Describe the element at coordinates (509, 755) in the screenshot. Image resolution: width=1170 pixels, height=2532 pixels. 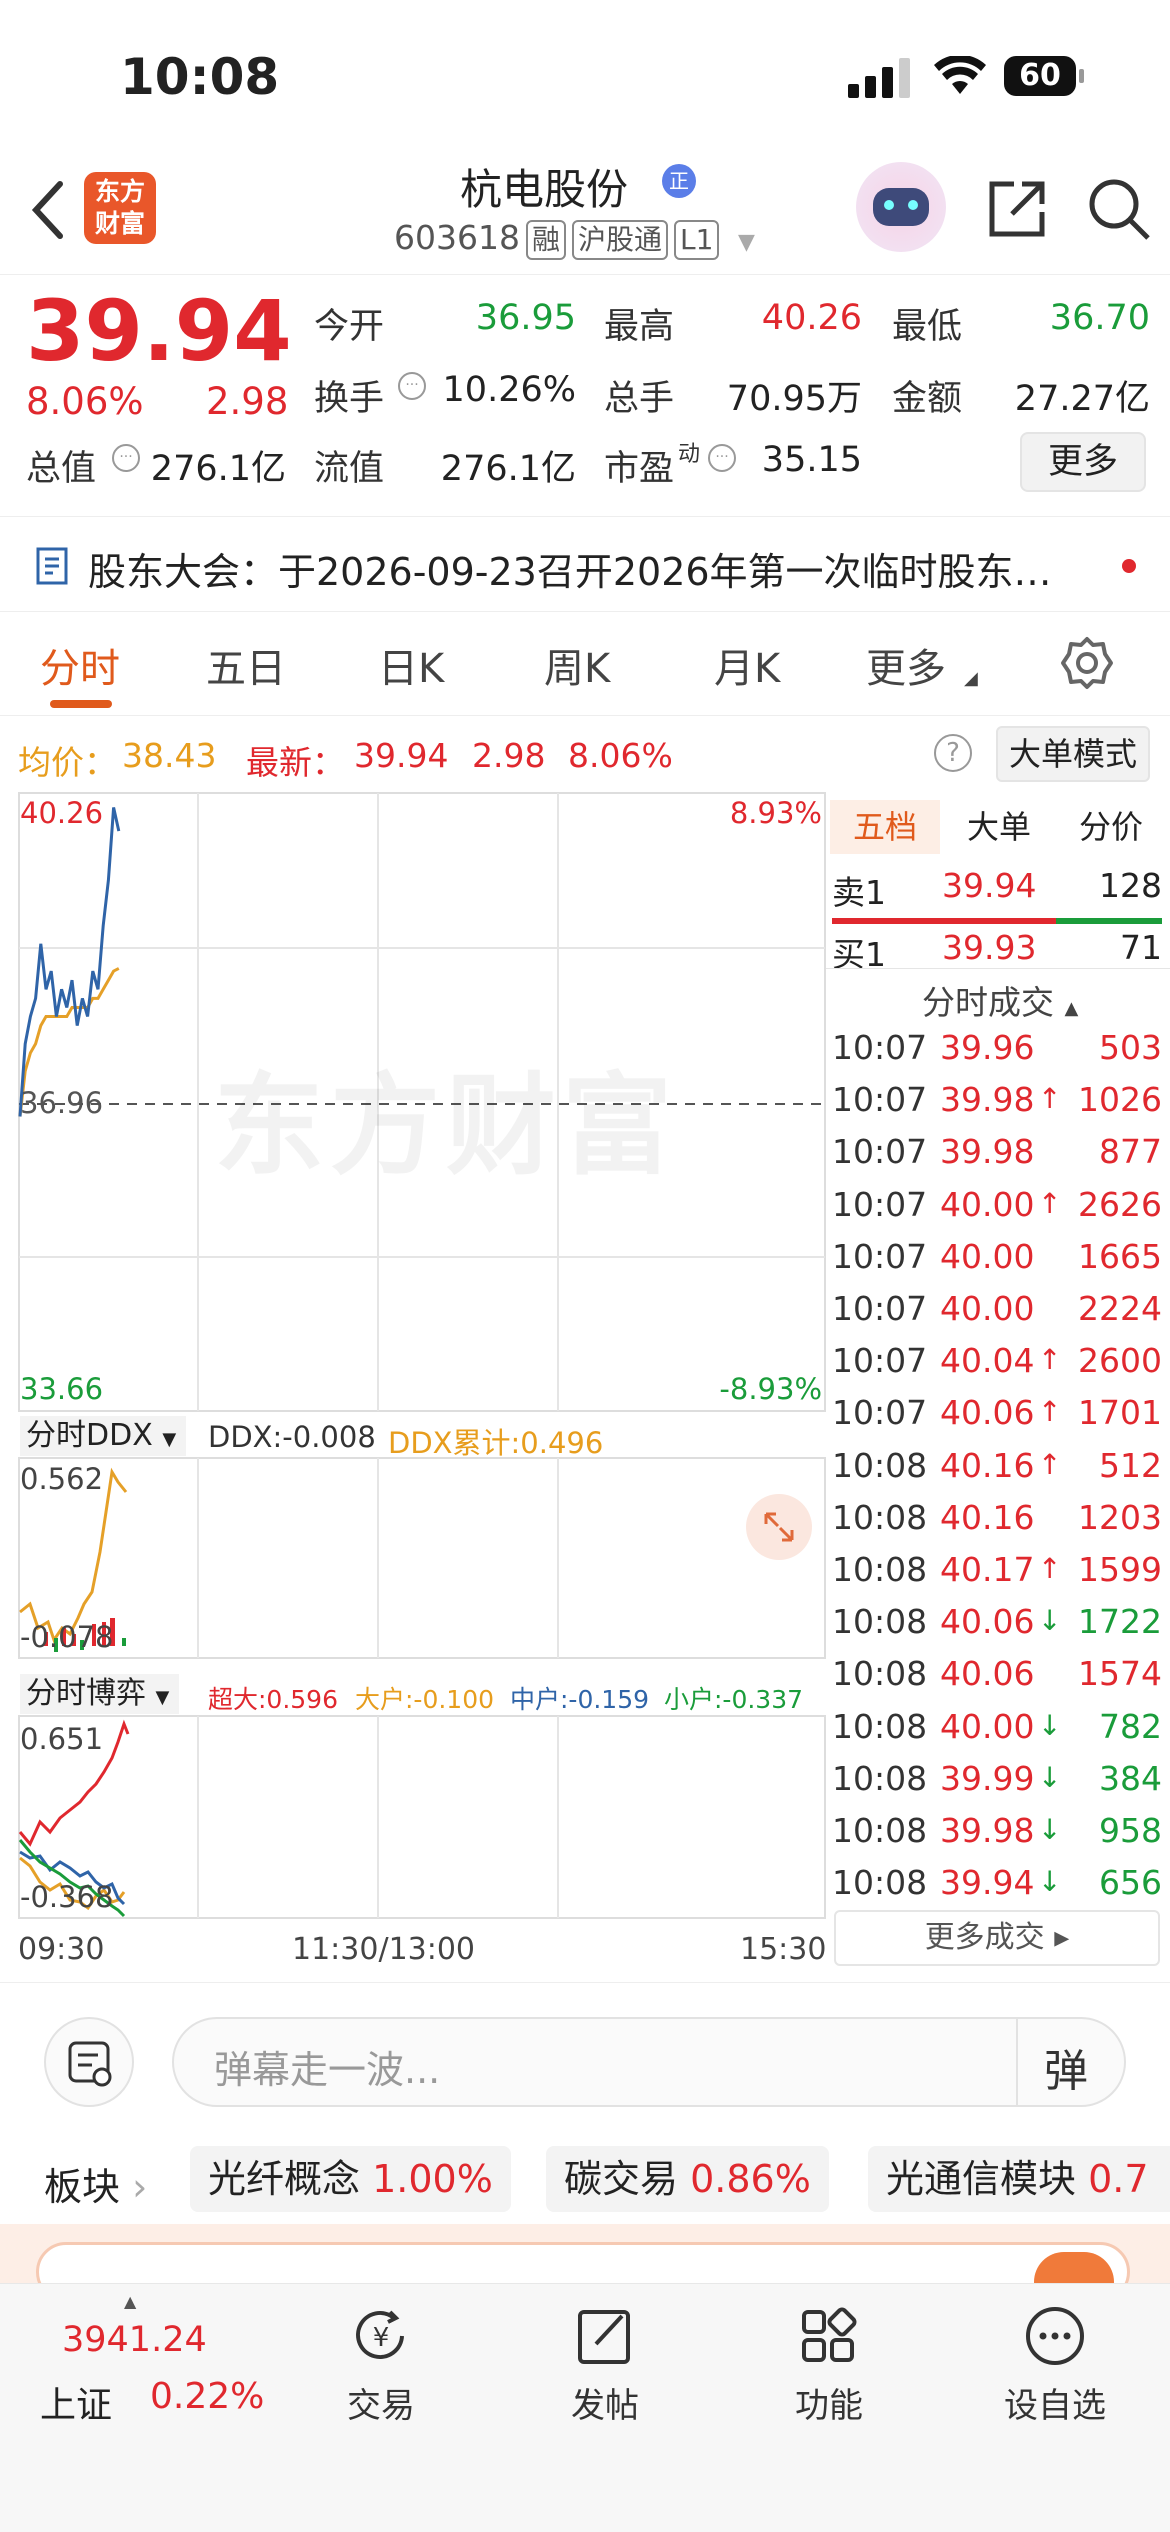
I see `info-change: 2.98` at that location.